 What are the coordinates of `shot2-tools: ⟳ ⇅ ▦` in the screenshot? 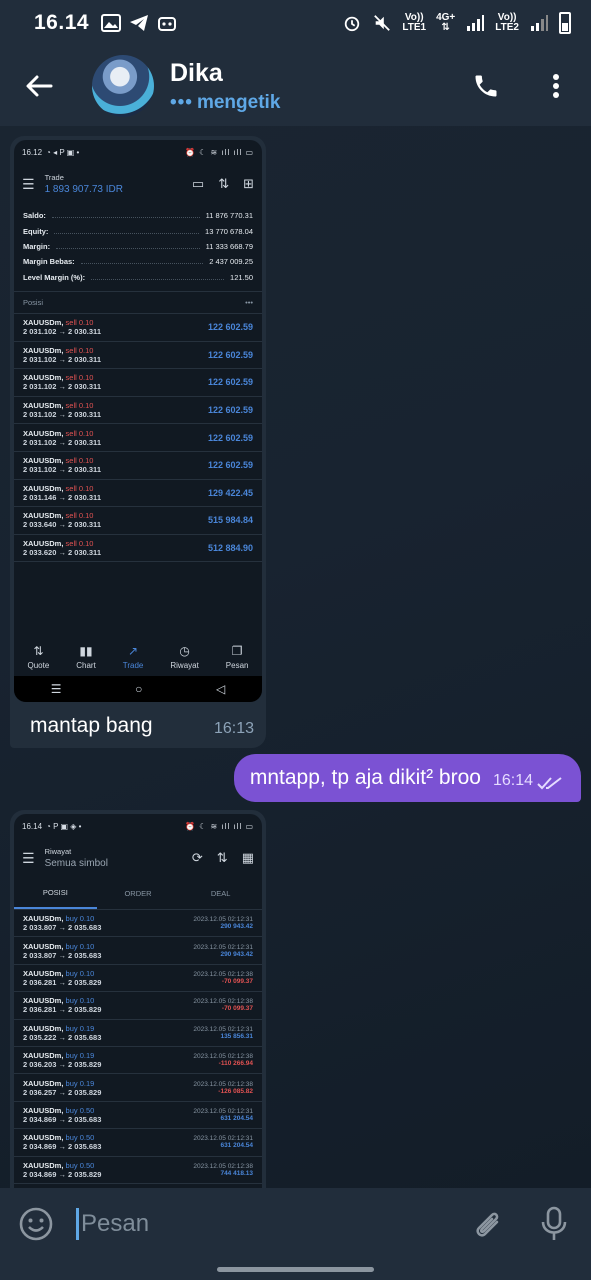 It's located at (223, 858).